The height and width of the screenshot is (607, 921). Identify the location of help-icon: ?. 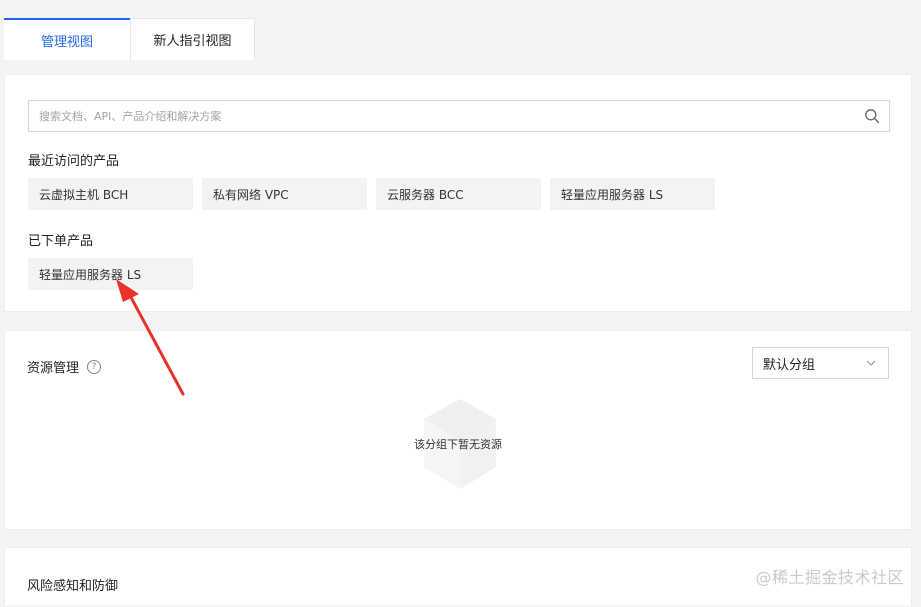
(94, 366).